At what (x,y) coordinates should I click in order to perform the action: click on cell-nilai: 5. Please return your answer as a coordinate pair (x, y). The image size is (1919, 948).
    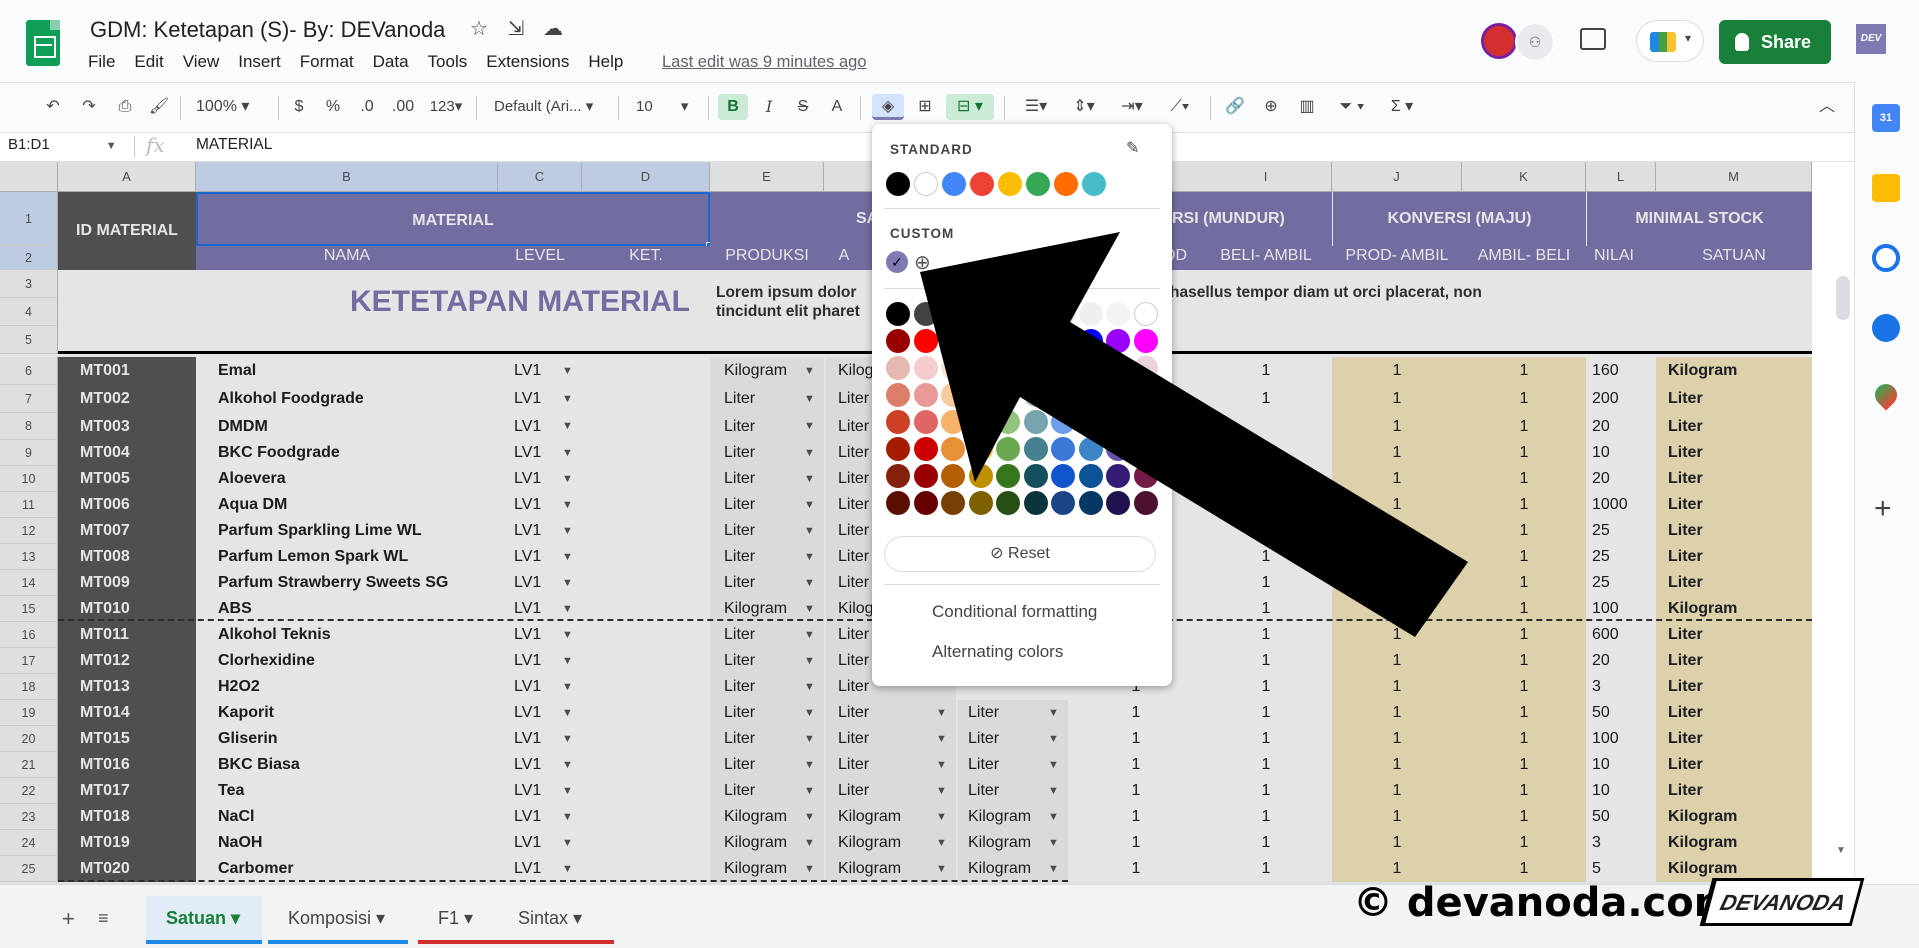
    Looking at the image, I should click on (1596, 869).